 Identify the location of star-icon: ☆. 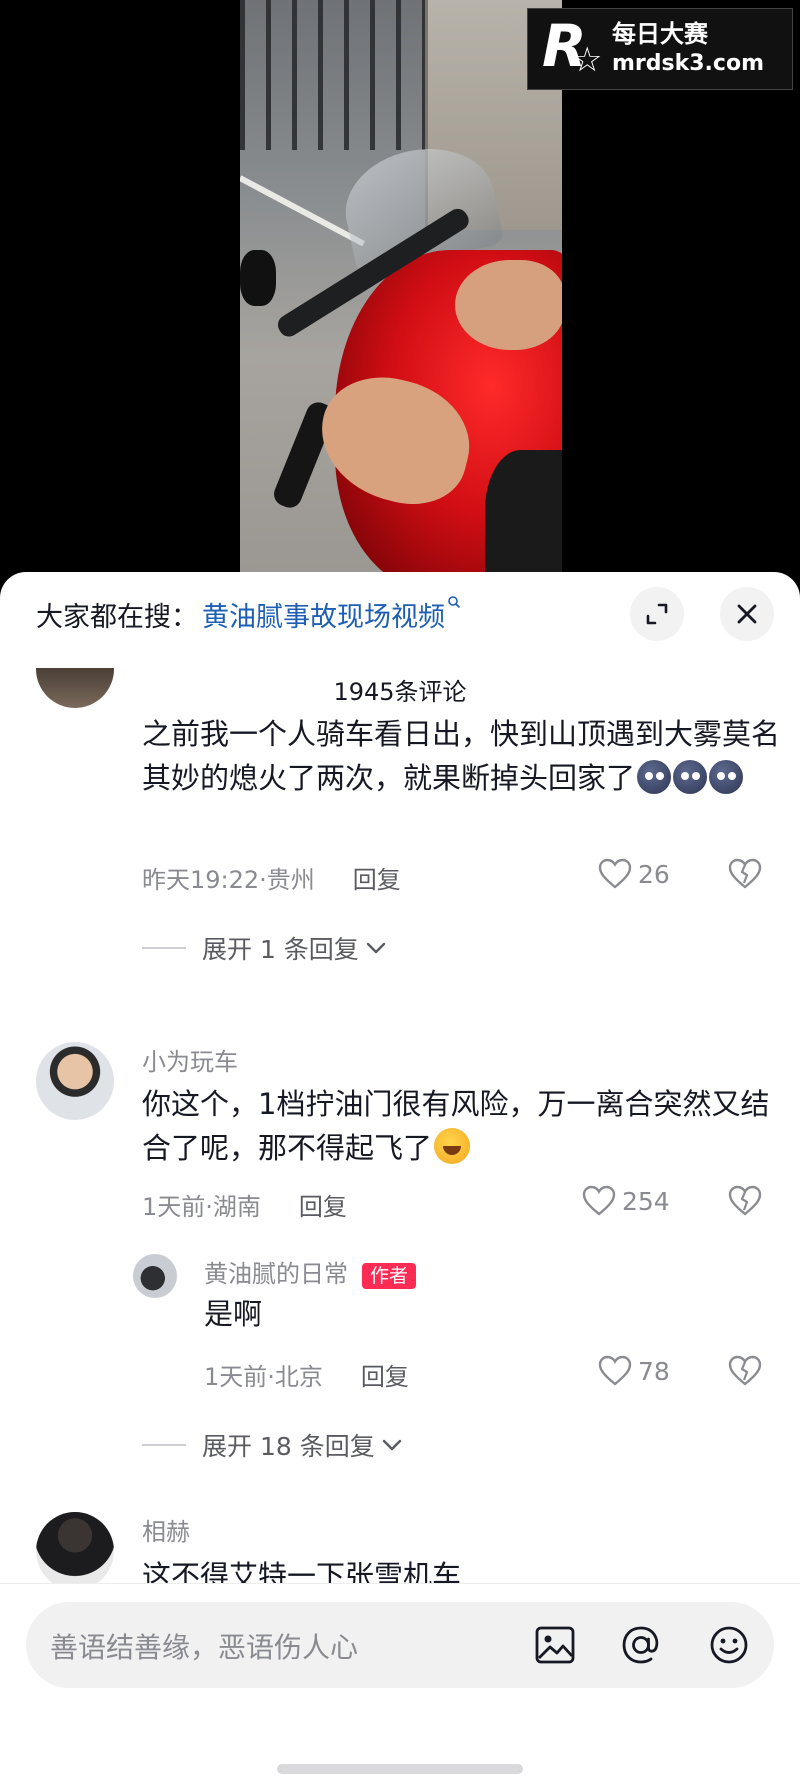
(587, 60).